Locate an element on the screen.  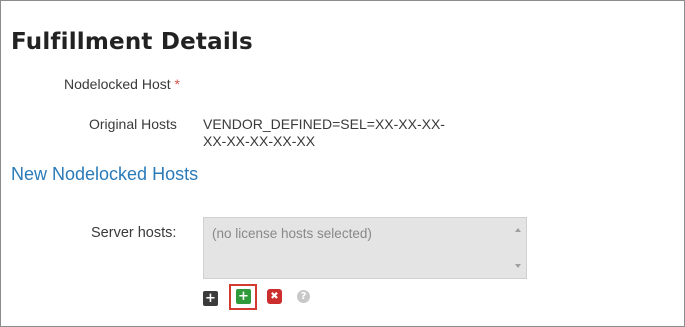
nodelocked-host-label: Nodelocked Host * is located at coordinates (122, 84).